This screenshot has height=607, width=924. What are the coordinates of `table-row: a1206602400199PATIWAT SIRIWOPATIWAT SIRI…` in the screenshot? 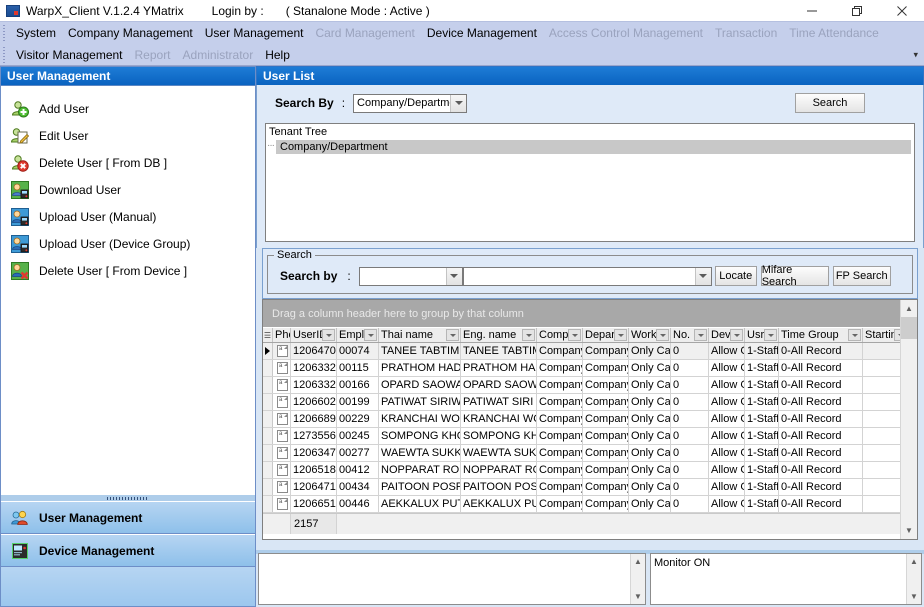 It's located at (590, 402).